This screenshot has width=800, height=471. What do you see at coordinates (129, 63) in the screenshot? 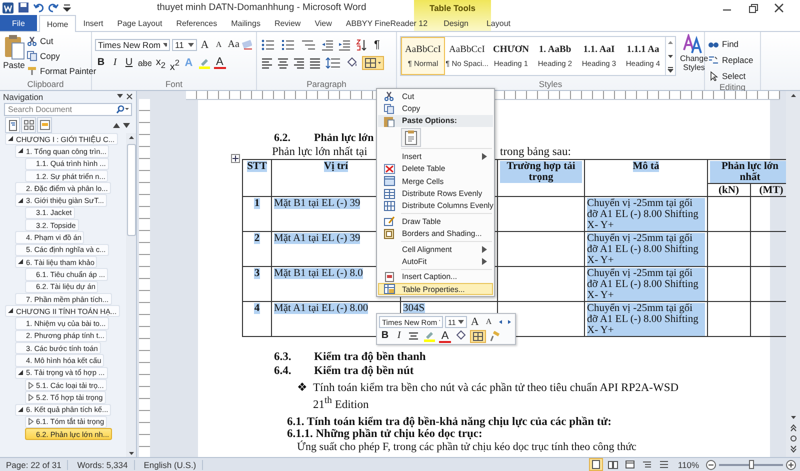
I see `format-button: U` at bounding box center [129, 63].